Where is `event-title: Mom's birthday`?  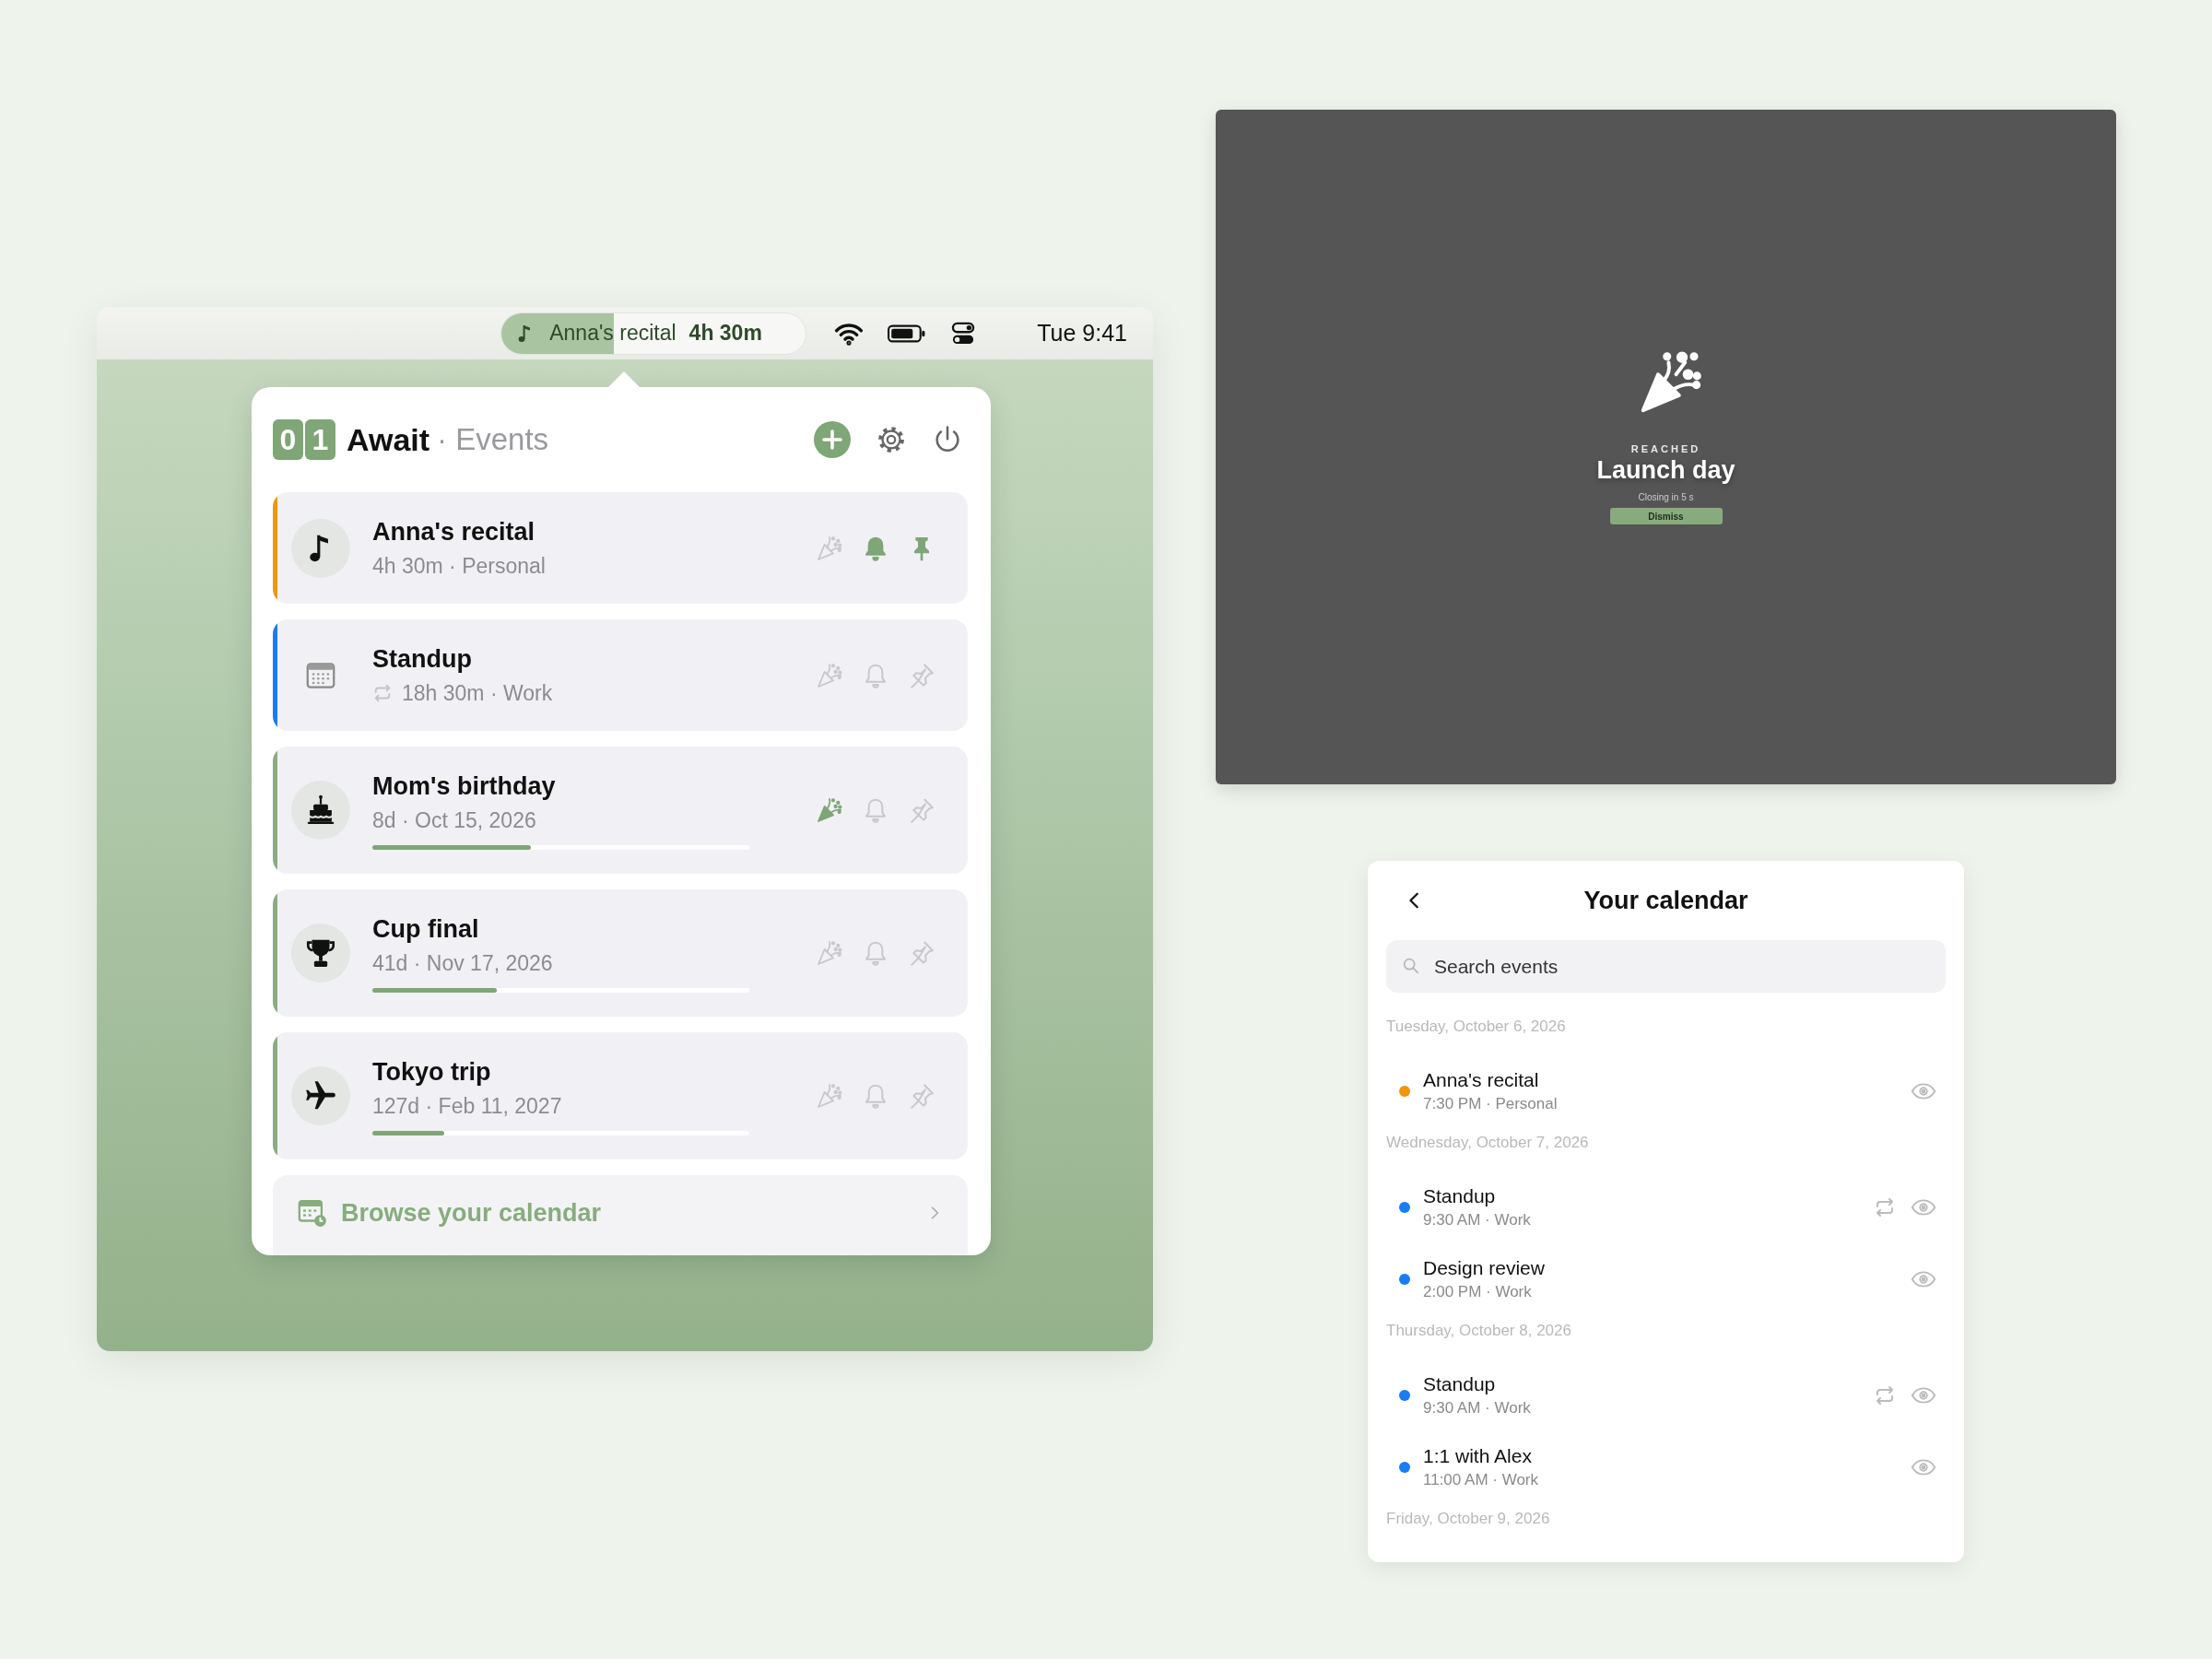
event-title: Mom's birthday is located at coordinates (464, 786).